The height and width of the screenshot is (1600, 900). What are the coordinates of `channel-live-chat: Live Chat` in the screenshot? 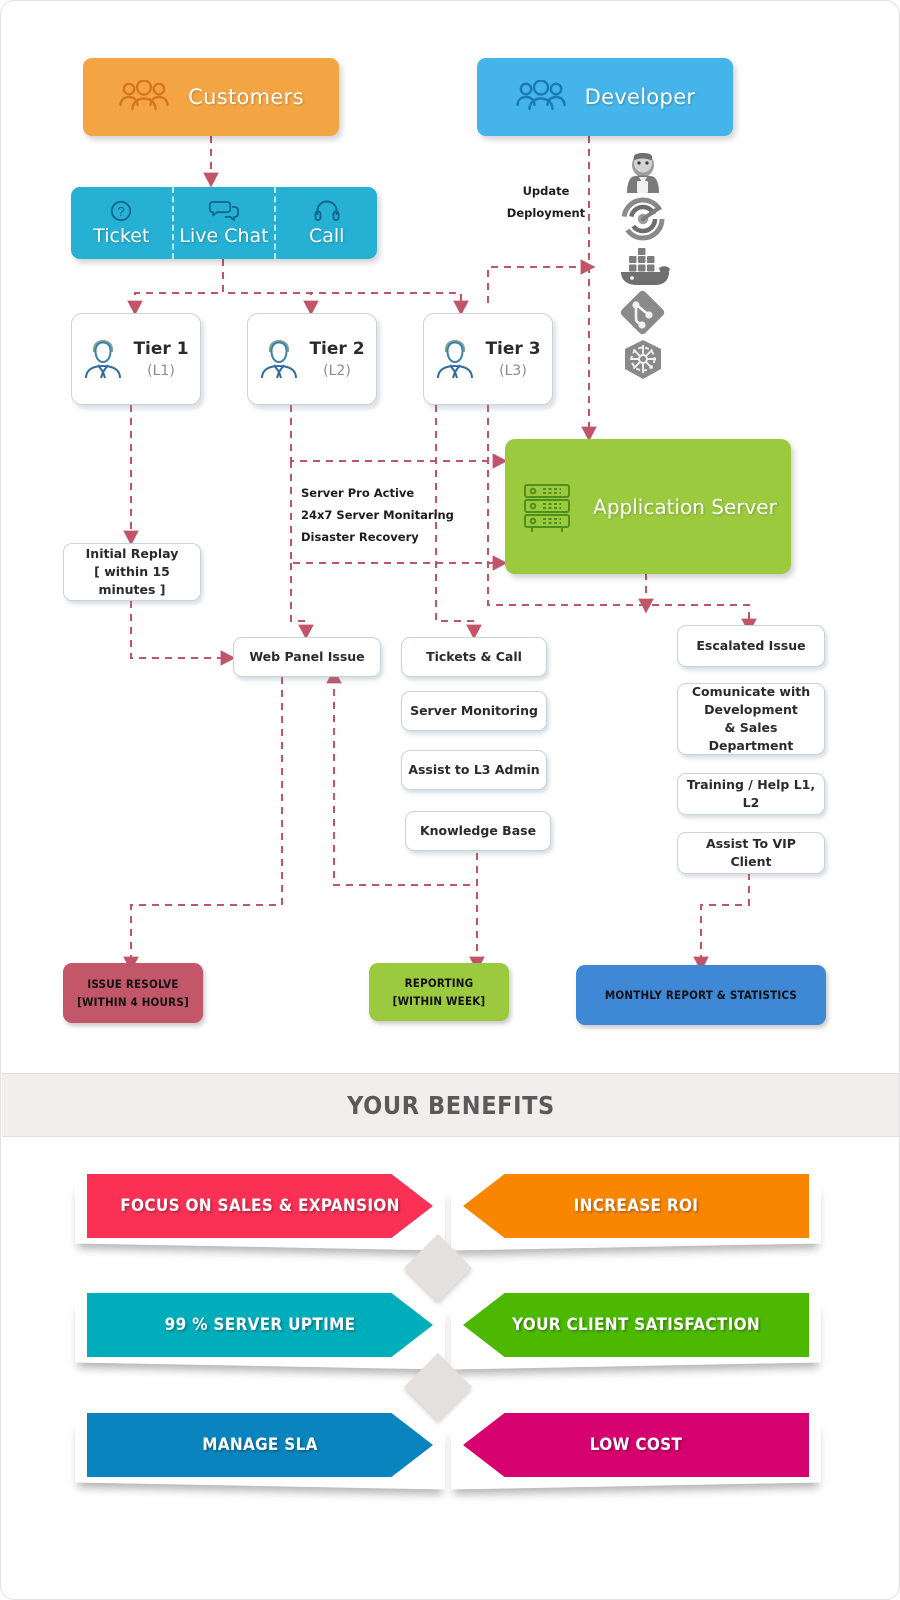 It's located at (223, 223).